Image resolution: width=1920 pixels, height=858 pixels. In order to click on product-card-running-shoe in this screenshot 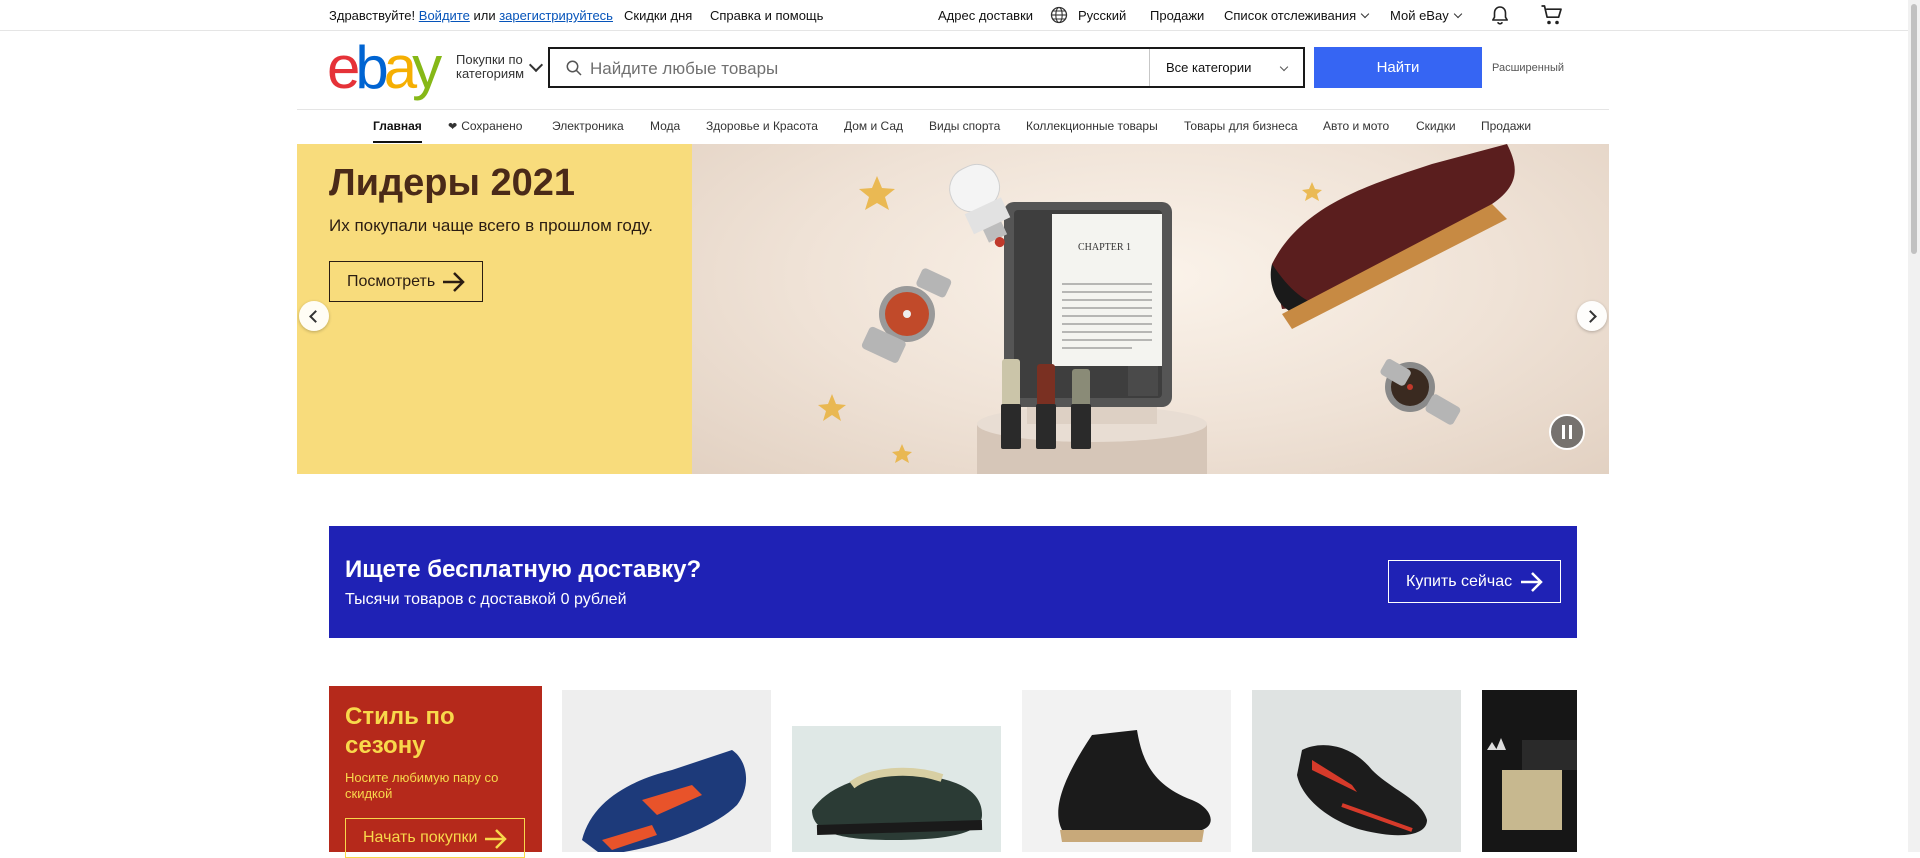, I will do `click(1356, 771)`.